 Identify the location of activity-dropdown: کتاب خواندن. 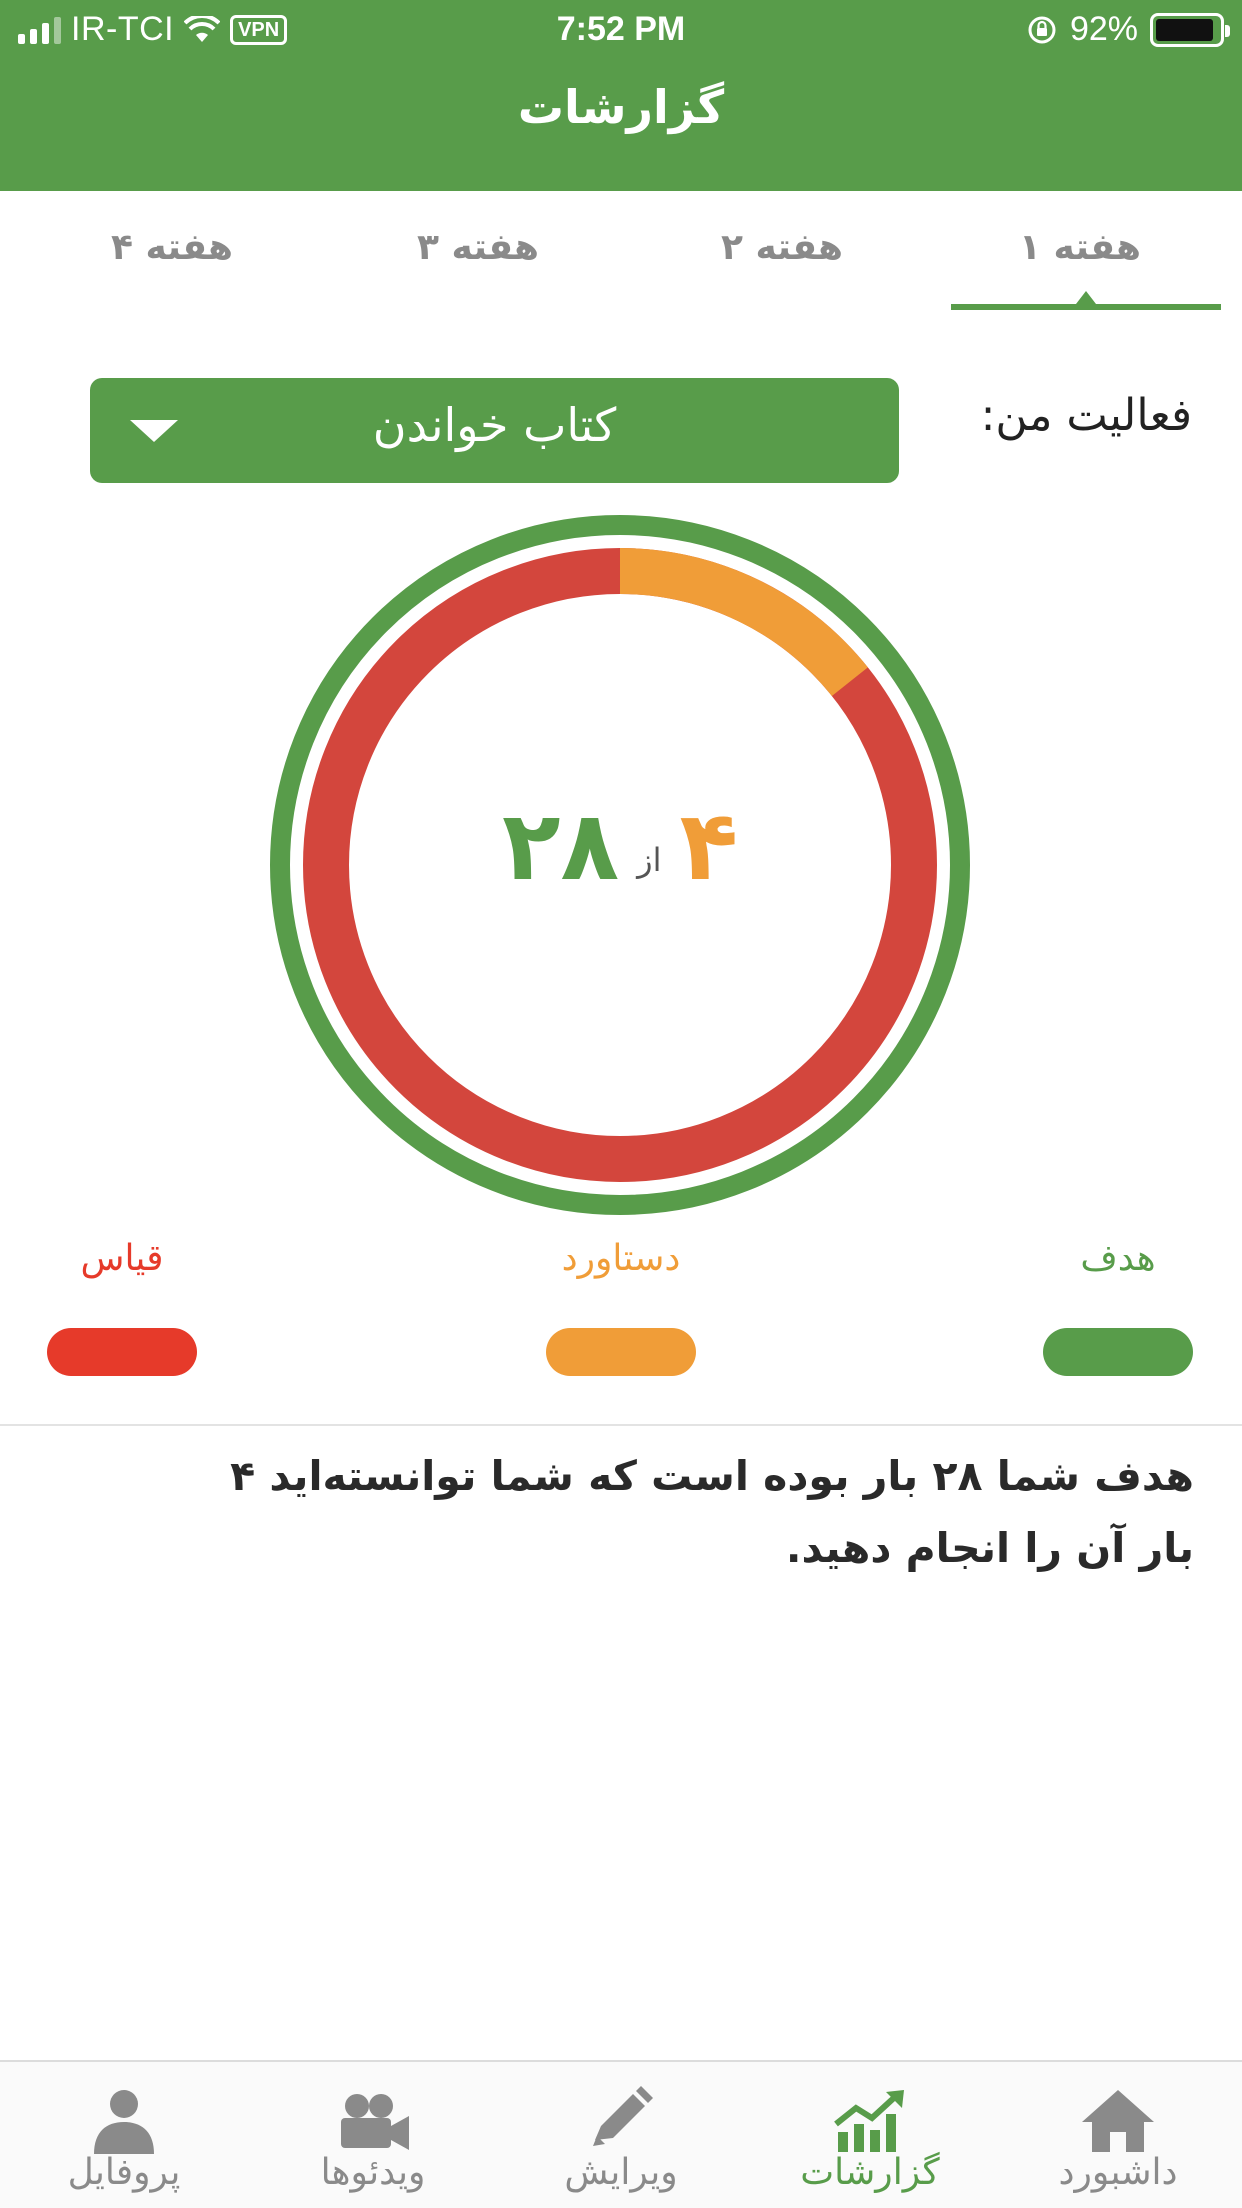
(494, 430).